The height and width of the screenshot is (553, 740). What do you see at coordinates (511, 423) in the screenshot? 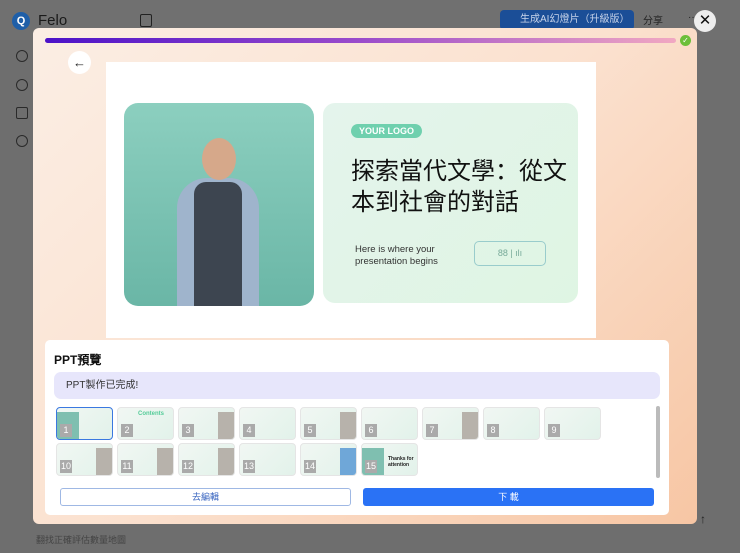
I see `slide-thumbnail: 8` at bounding box center [511, 423].